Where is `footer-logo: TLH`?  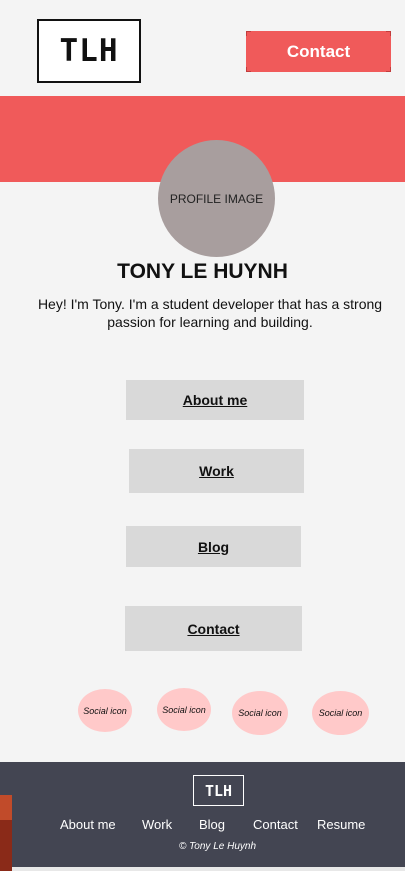 footer-logo: TLH is located at coordinates (218, 790).